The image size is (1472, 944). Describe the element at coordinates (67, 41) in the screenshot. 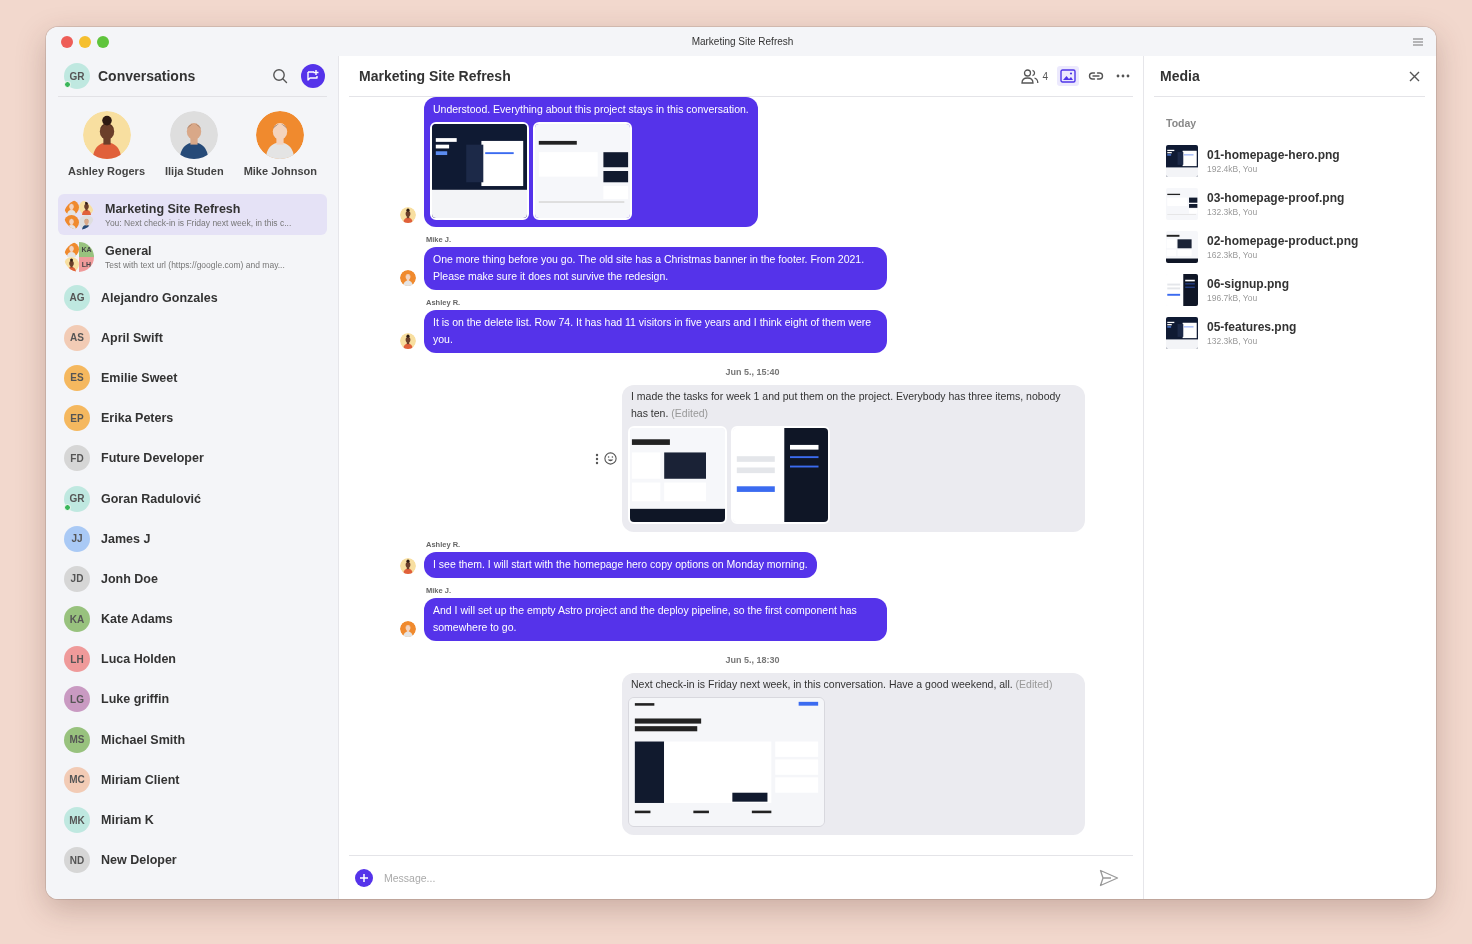

I see `close-window-button` at that location.